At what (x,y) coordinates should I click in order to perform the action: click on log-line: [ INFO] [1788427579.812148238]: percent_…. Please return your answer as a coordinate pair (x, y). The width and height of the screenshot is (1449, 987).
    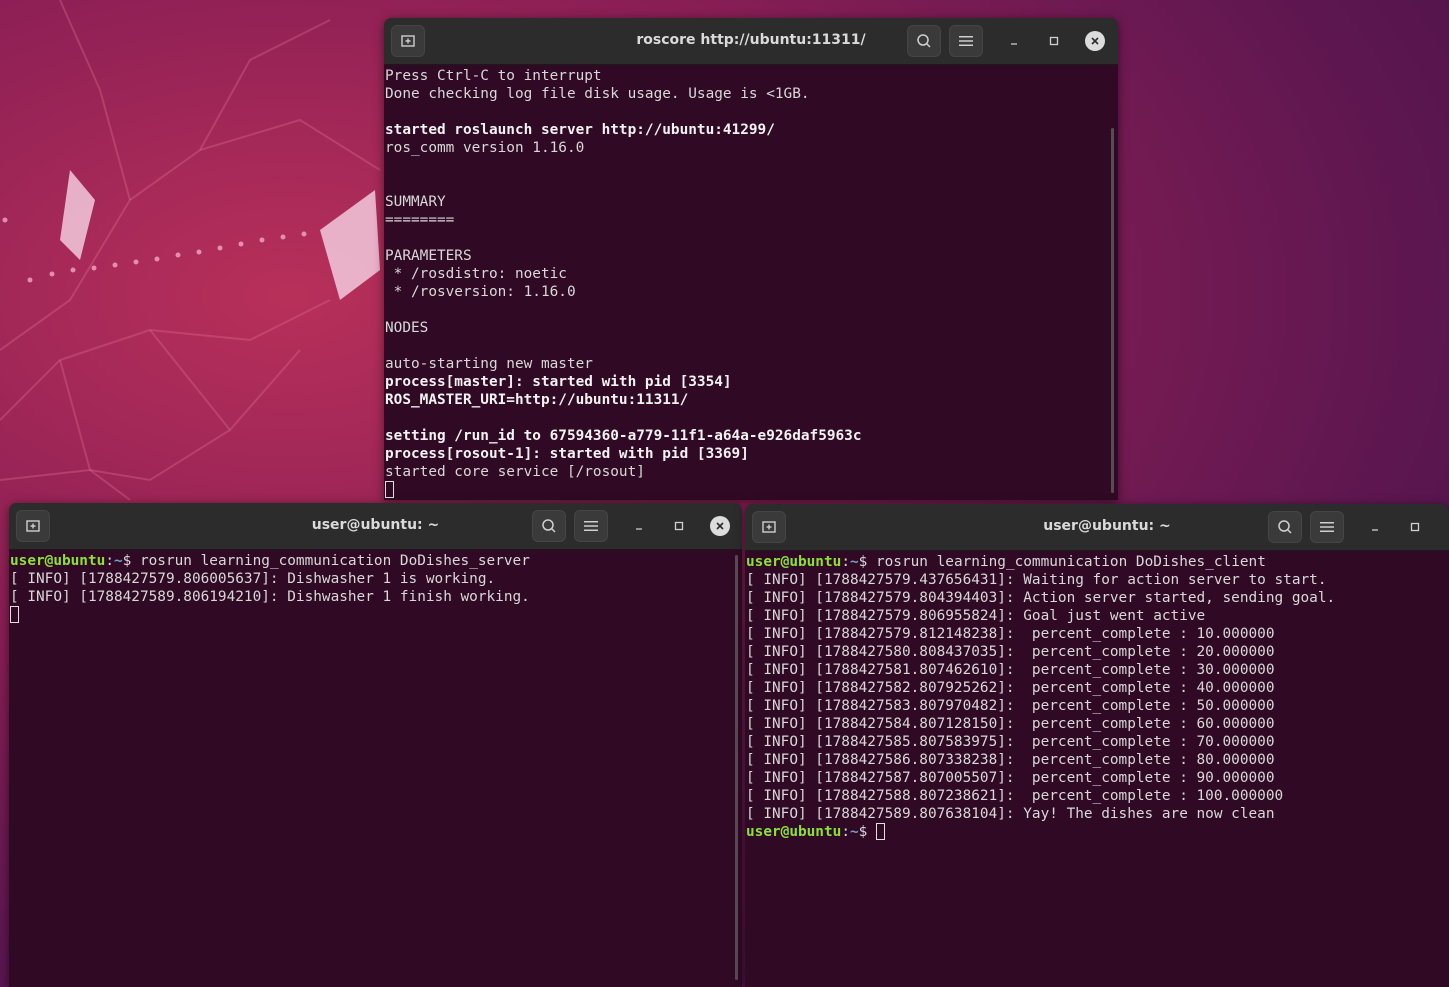
    Looking at the image, I should click on (1010, 634).